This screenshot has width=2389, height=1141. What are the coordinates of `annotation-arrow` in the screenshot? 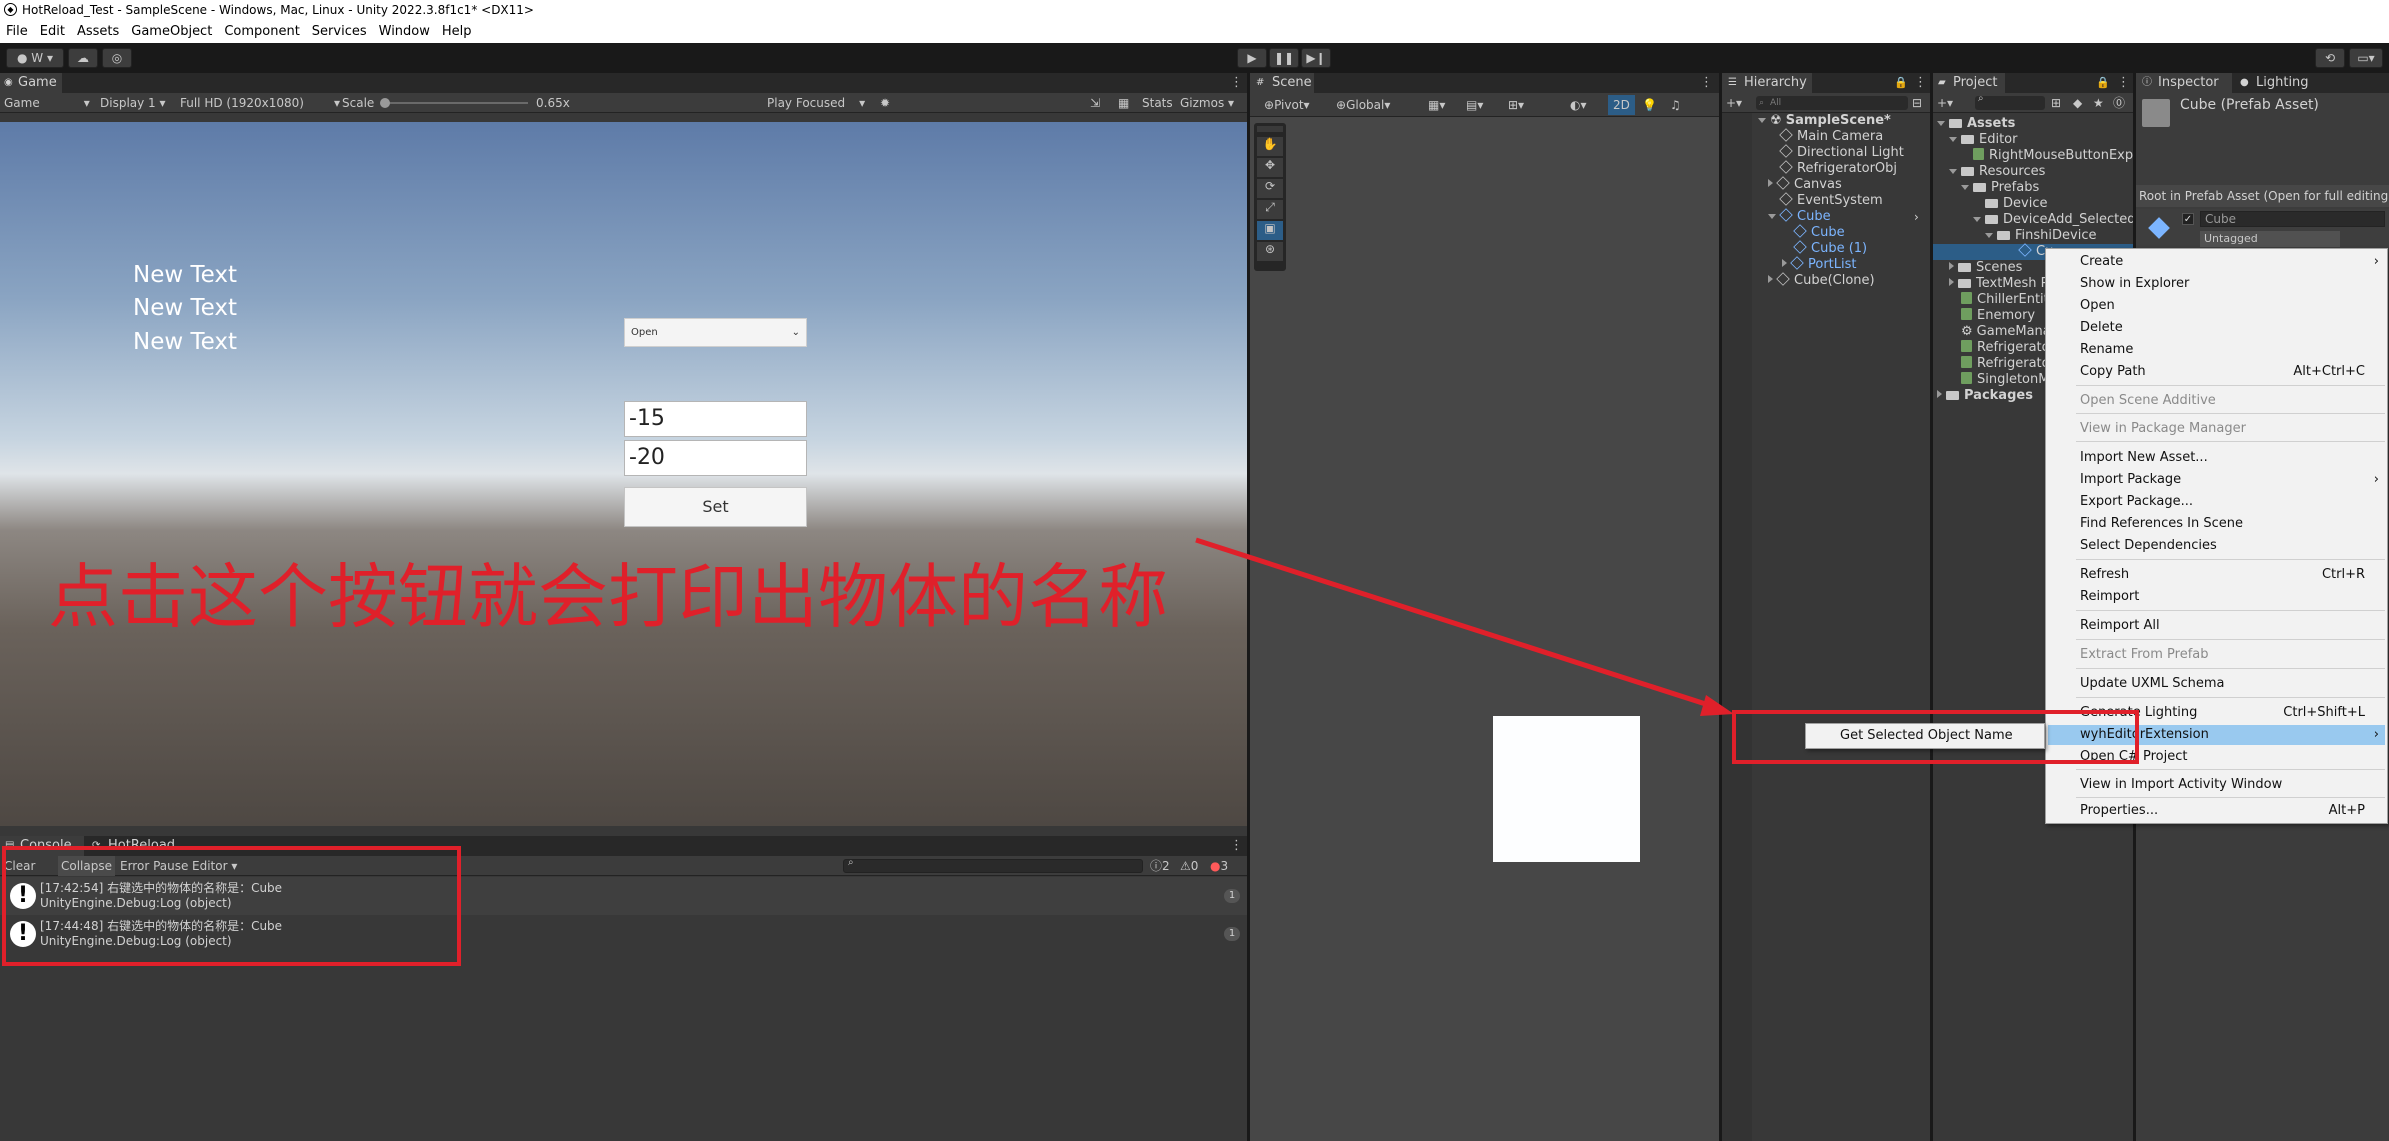 It's located at (1464, 626).